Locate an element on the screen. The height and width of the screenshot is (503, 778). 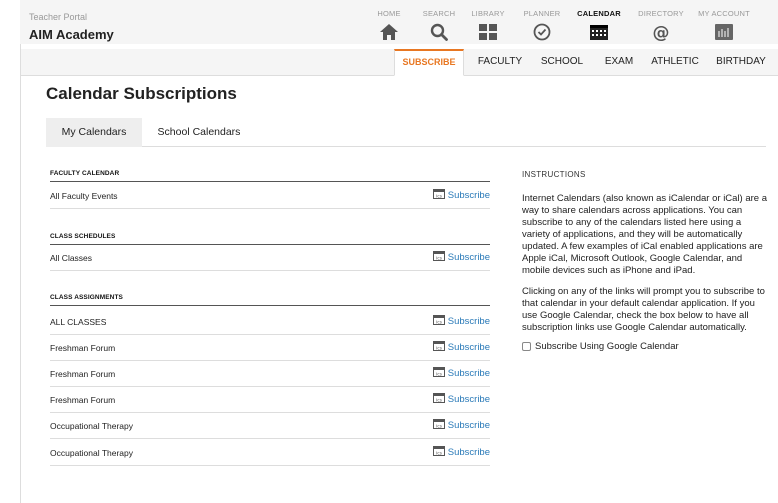
nav-planner: PLANNER is located at coordinates (542, 25).